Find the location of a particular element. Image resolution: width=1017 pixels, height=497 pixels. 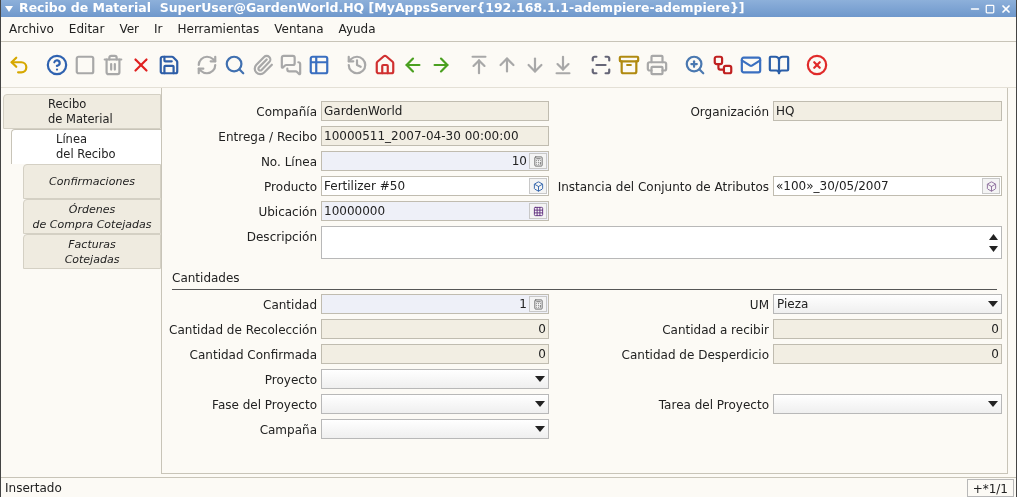

field-label: Cantidad de Desperdicio is located at coordinates (694, 355).